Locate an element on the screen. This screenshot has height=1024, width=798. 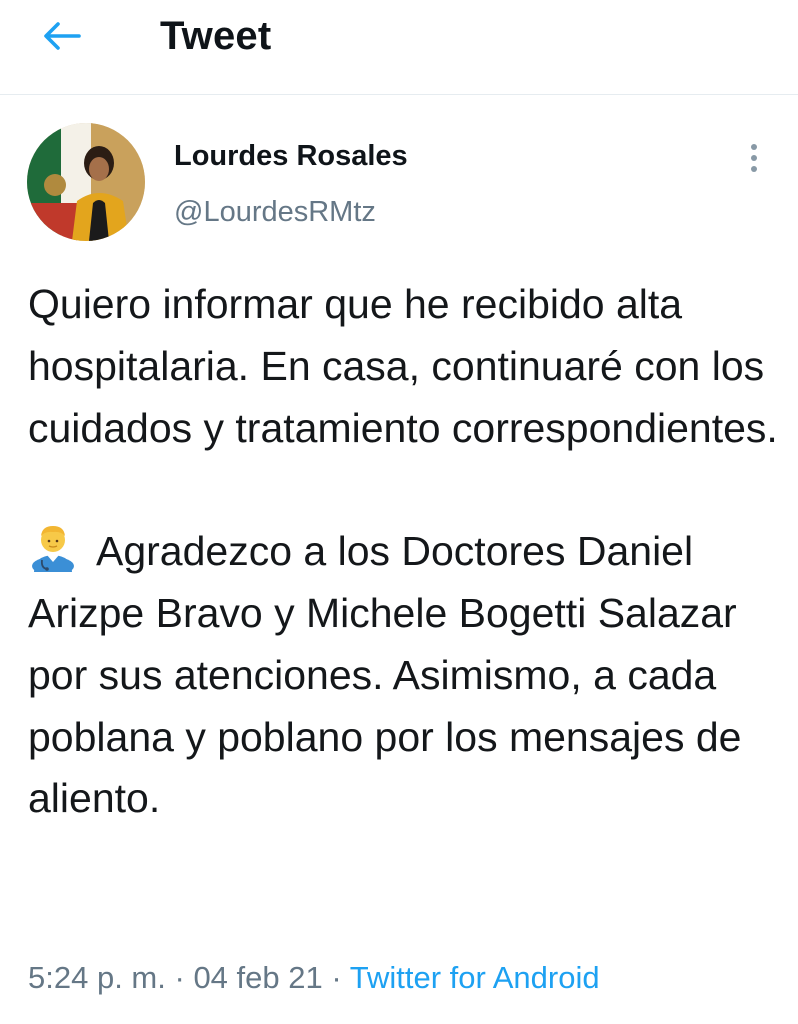
profile-photo is located at coordinates (86, 182).